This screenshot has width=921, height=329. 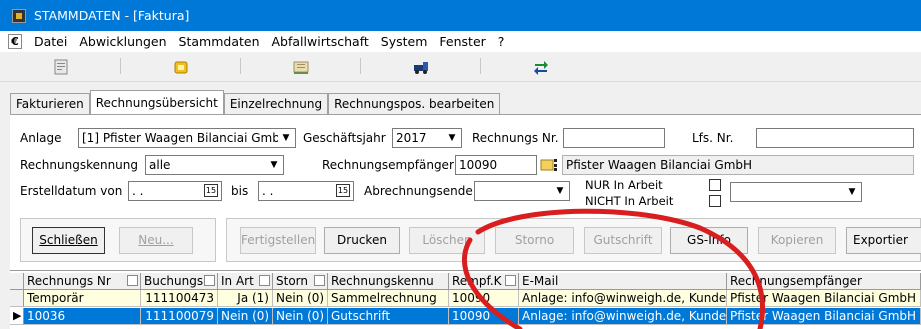 I want to click on gsinfo-label: GS-Info, so click(x=709, y=240).